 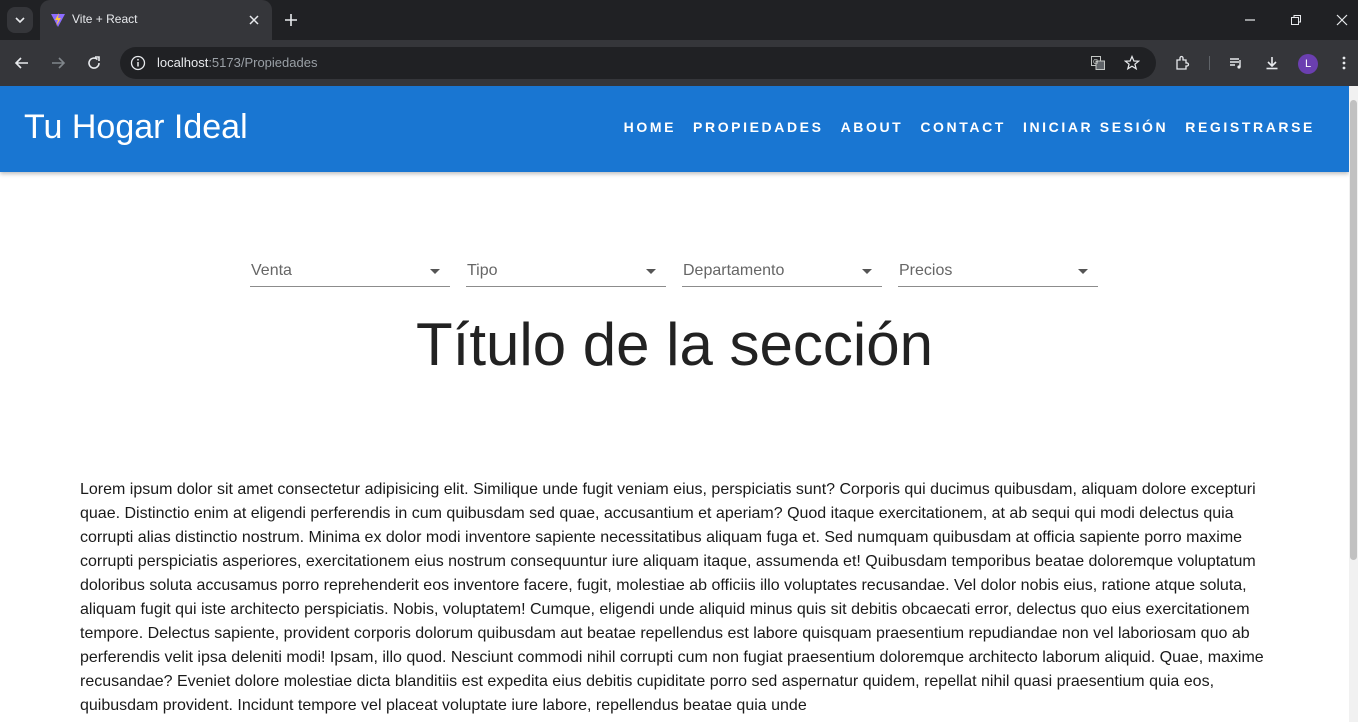 I want to click on tab-search-icon, so click(x=20, y=20).